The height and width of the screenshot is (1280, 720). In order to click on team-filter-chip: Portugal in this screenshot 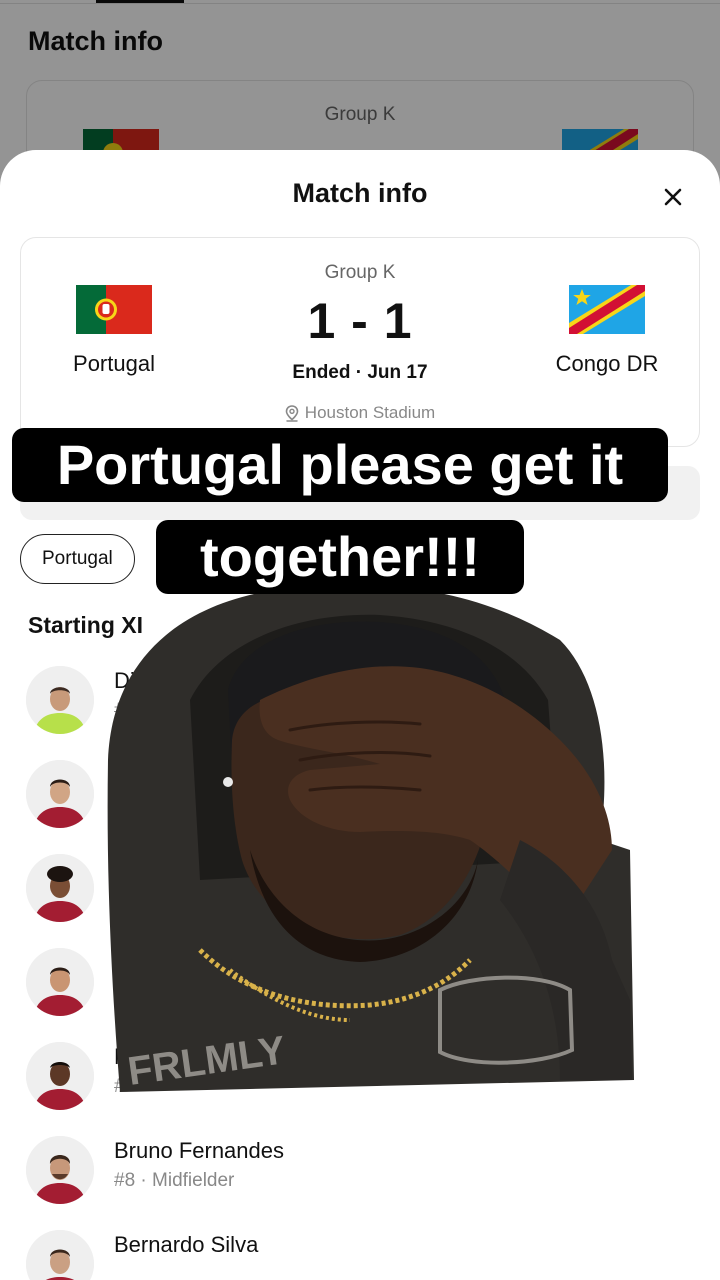, I will do `click(77, 559)`.